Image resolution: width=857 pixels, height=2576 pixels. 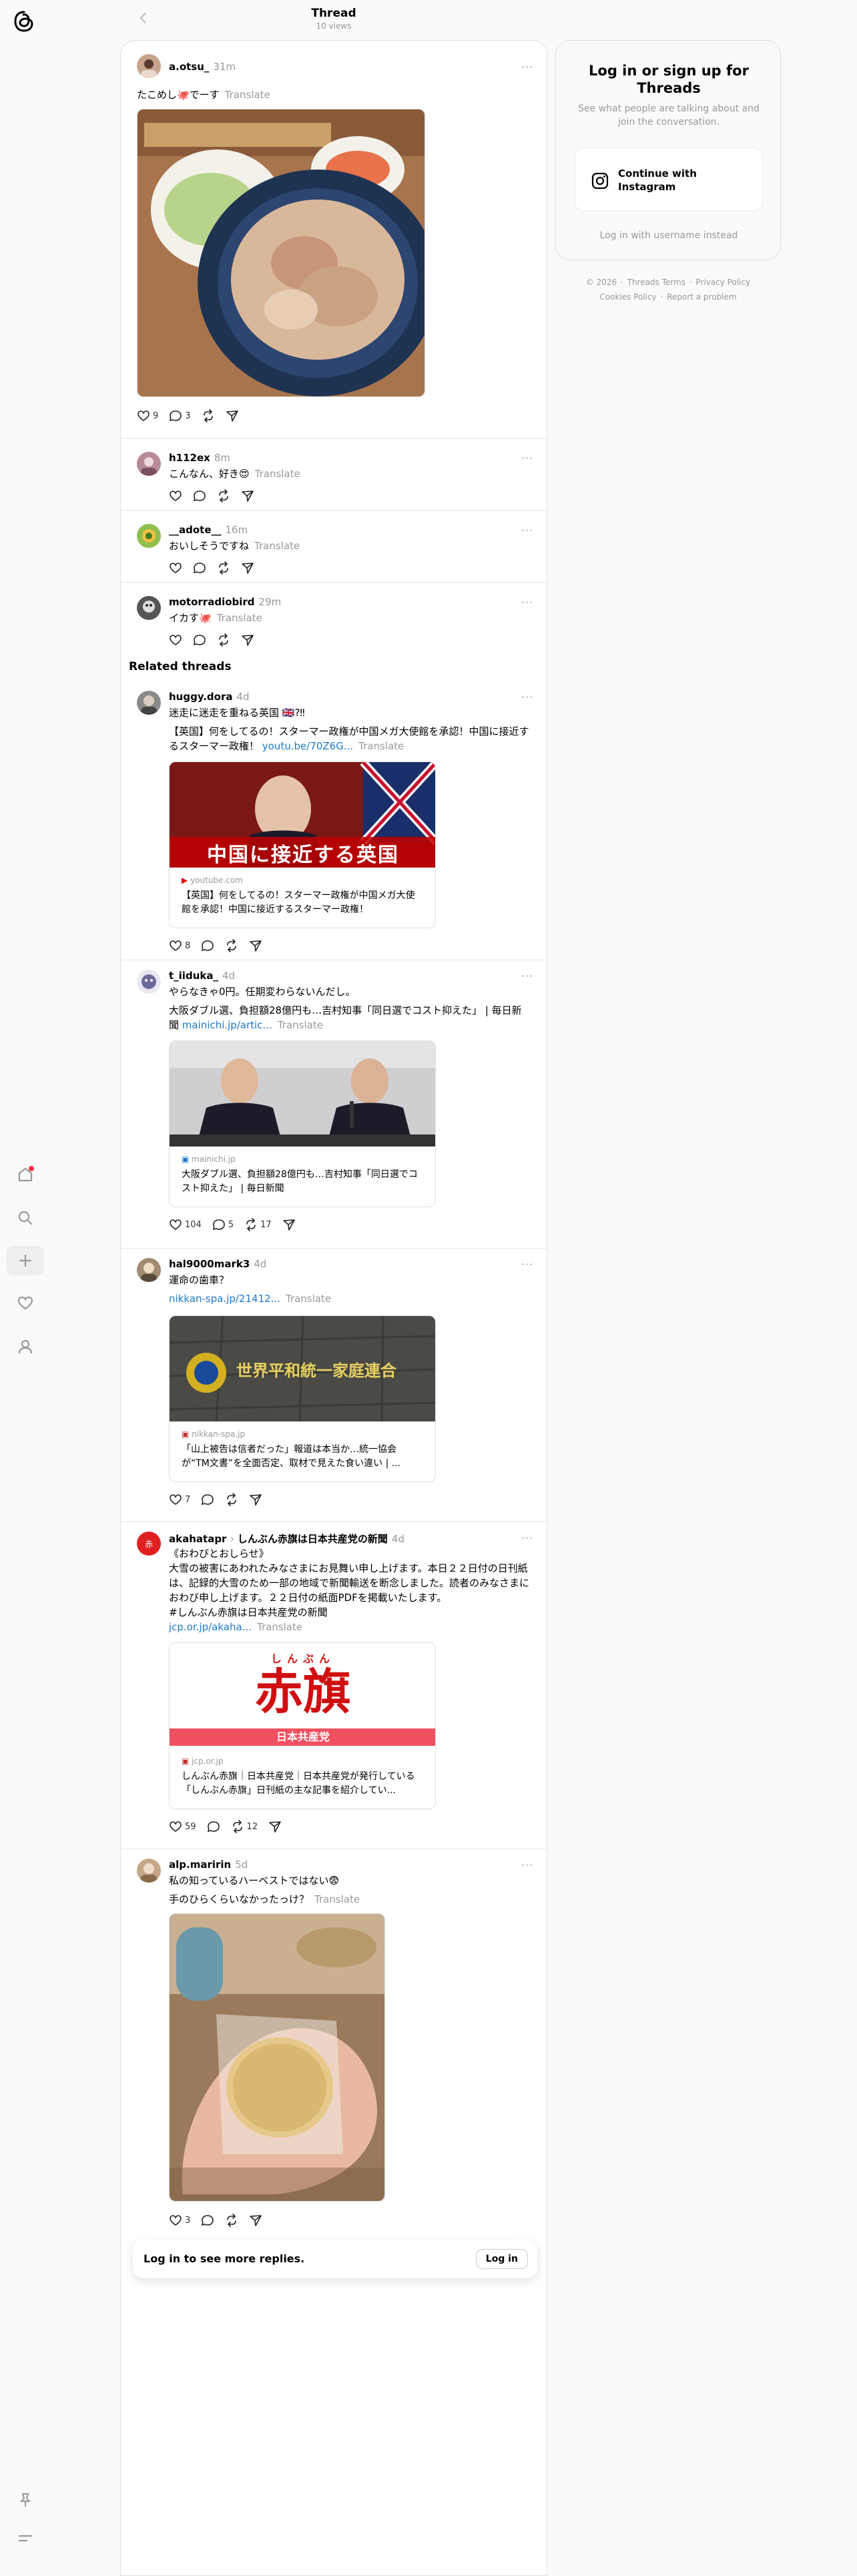 I want to click on like-button: 7, so click(x=179, y=1499).